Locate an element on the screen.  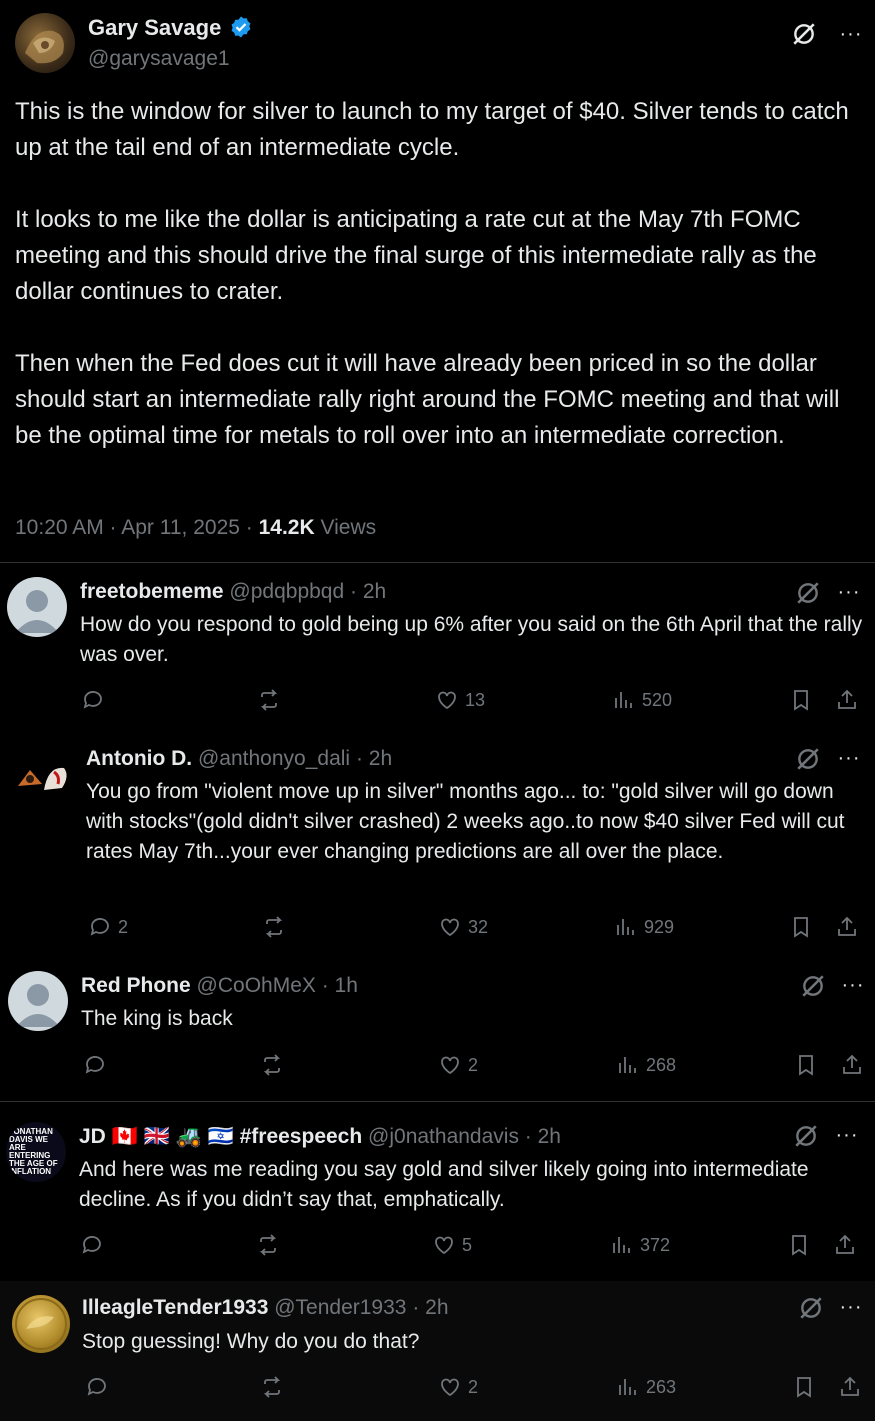
reply-time: · 1h is located at coordinates (340, 985).